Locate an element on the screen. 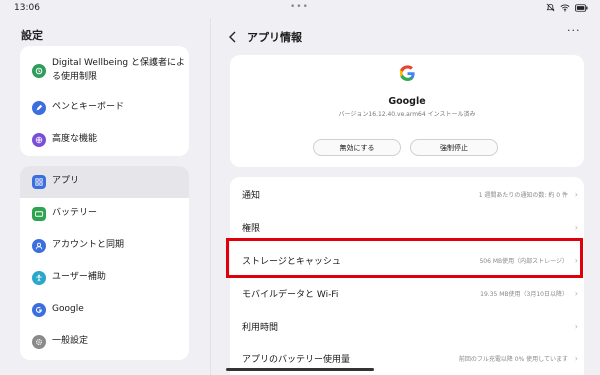  status-bar: 13:06 ••• is located at coordinates (300, 9).